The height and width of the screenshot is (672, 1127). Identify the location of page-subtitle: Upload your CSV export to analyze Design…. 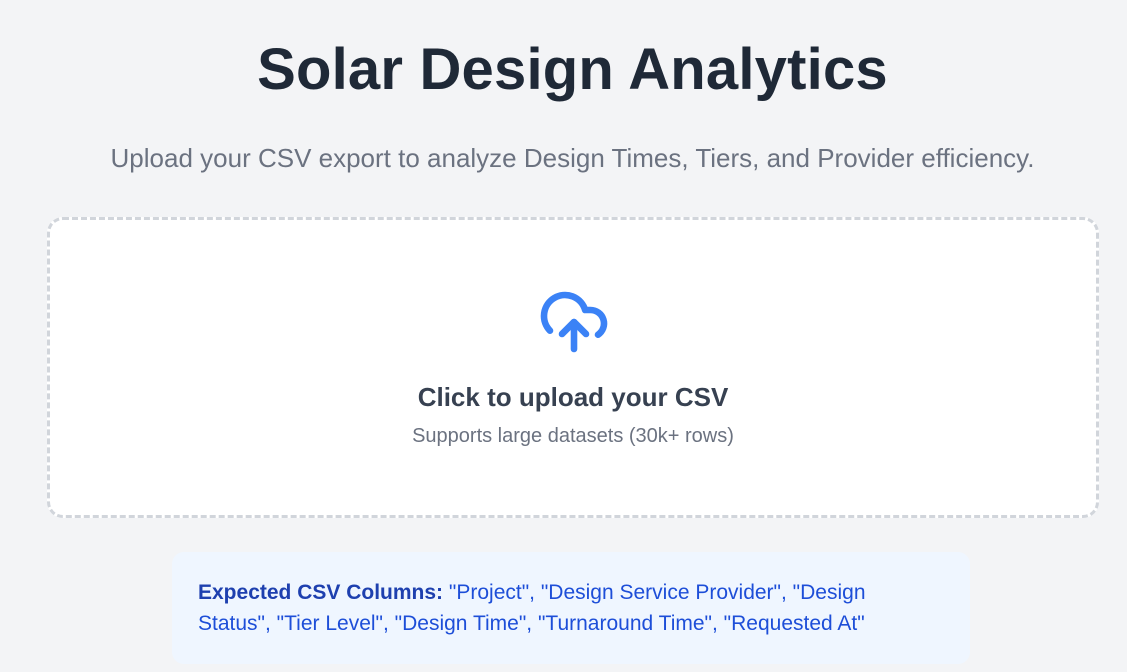
(572, 158).